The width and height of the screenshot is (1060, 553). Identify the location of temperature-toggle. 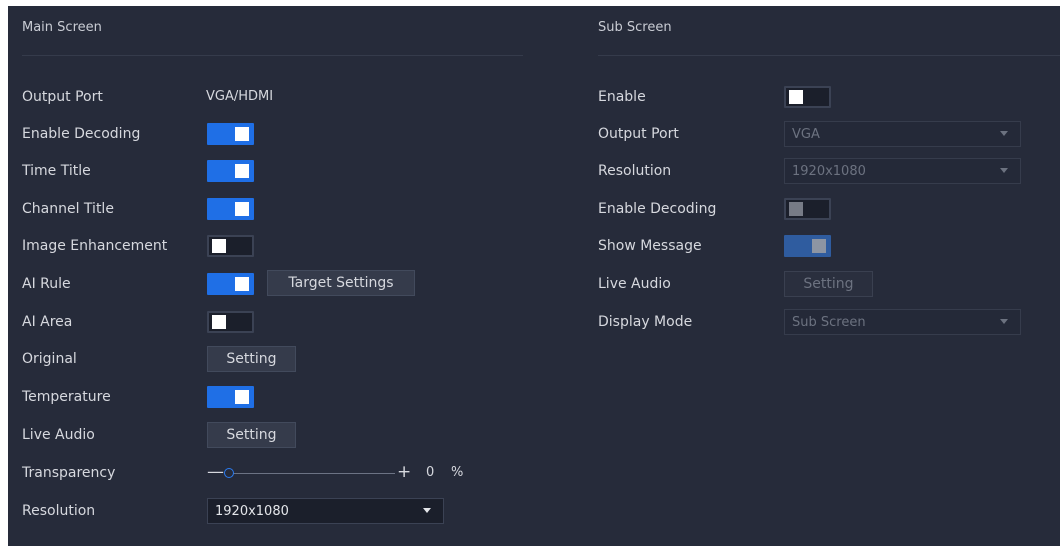
(230, 397).